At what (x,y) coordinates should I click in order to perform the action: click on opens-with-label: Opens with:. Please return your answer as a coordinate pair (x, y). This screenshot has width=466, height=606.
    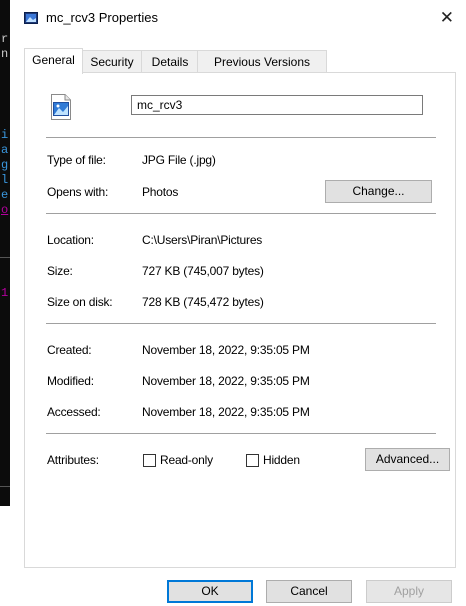
    Looking at the image, I should click on (78, 192).